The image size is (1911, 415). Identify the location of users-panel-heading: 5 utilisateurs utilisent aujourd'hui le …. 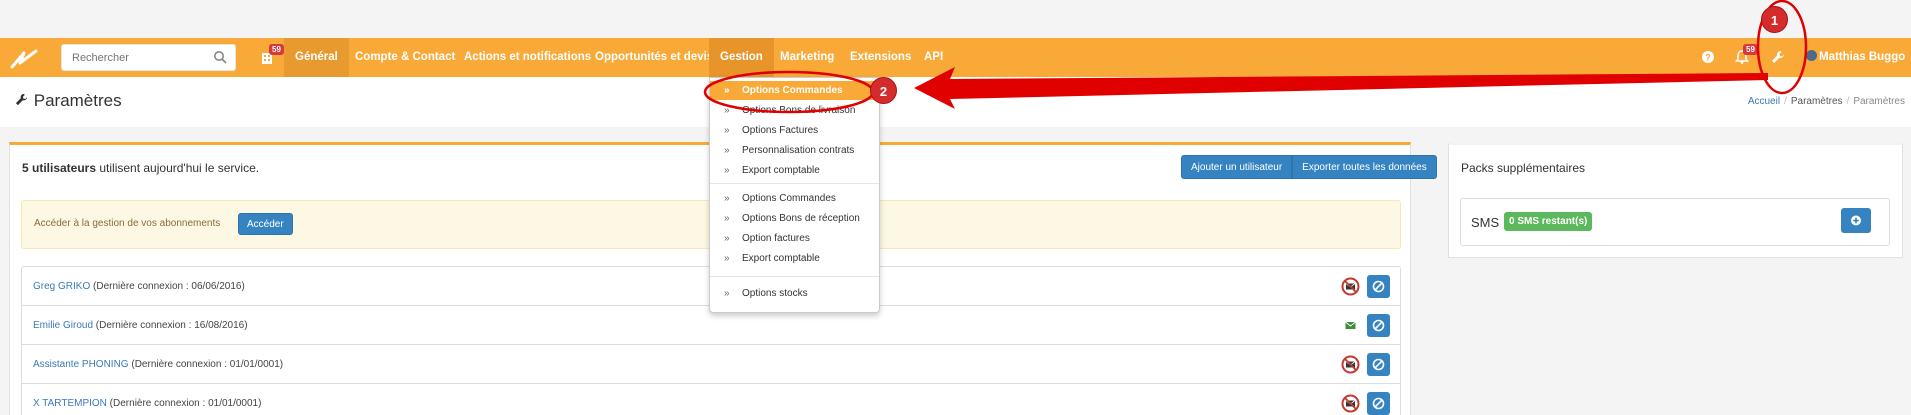
(140, 168).